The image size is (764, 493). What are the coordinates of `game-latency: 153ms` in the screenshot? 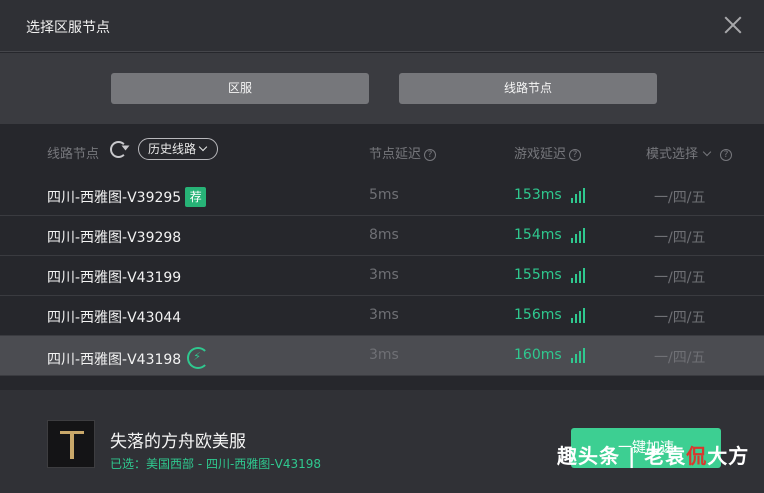 It's located at (538, 195).